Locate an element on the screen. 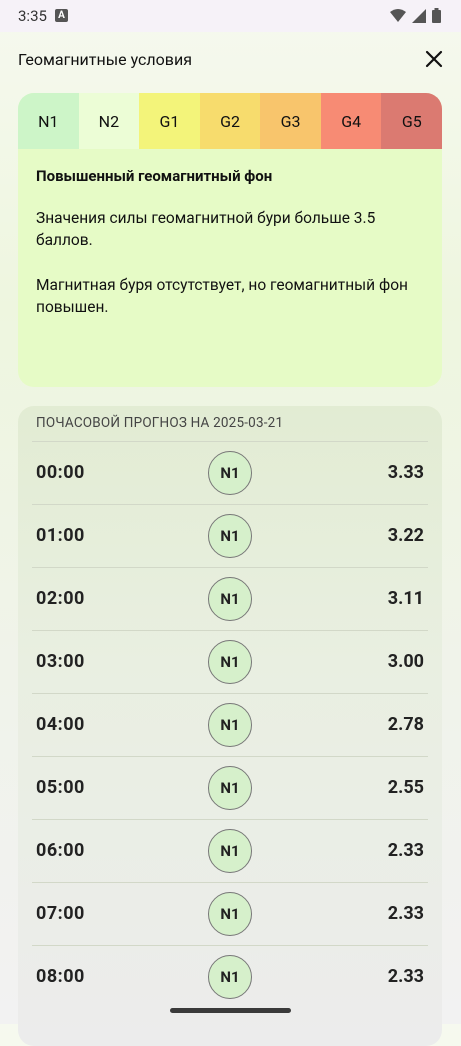 The image size is (461, 1046). close-icon is located at coordinates (434, 59).